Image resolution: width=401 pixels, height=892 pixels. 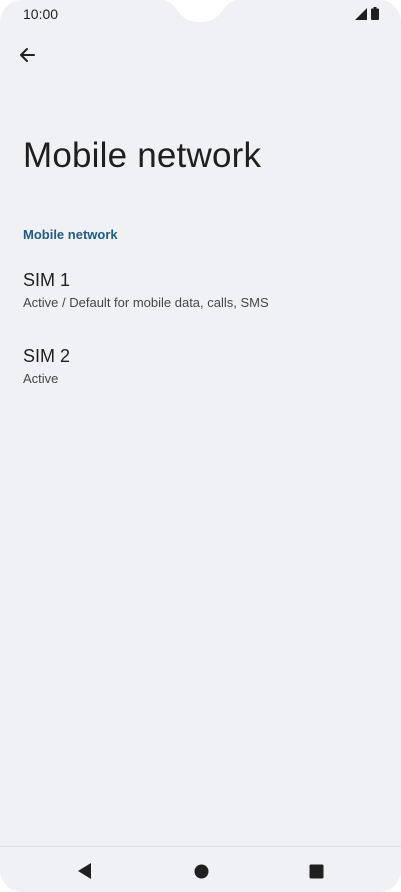 I want to click on arrow-back-icon, so click(x=27, y=55).